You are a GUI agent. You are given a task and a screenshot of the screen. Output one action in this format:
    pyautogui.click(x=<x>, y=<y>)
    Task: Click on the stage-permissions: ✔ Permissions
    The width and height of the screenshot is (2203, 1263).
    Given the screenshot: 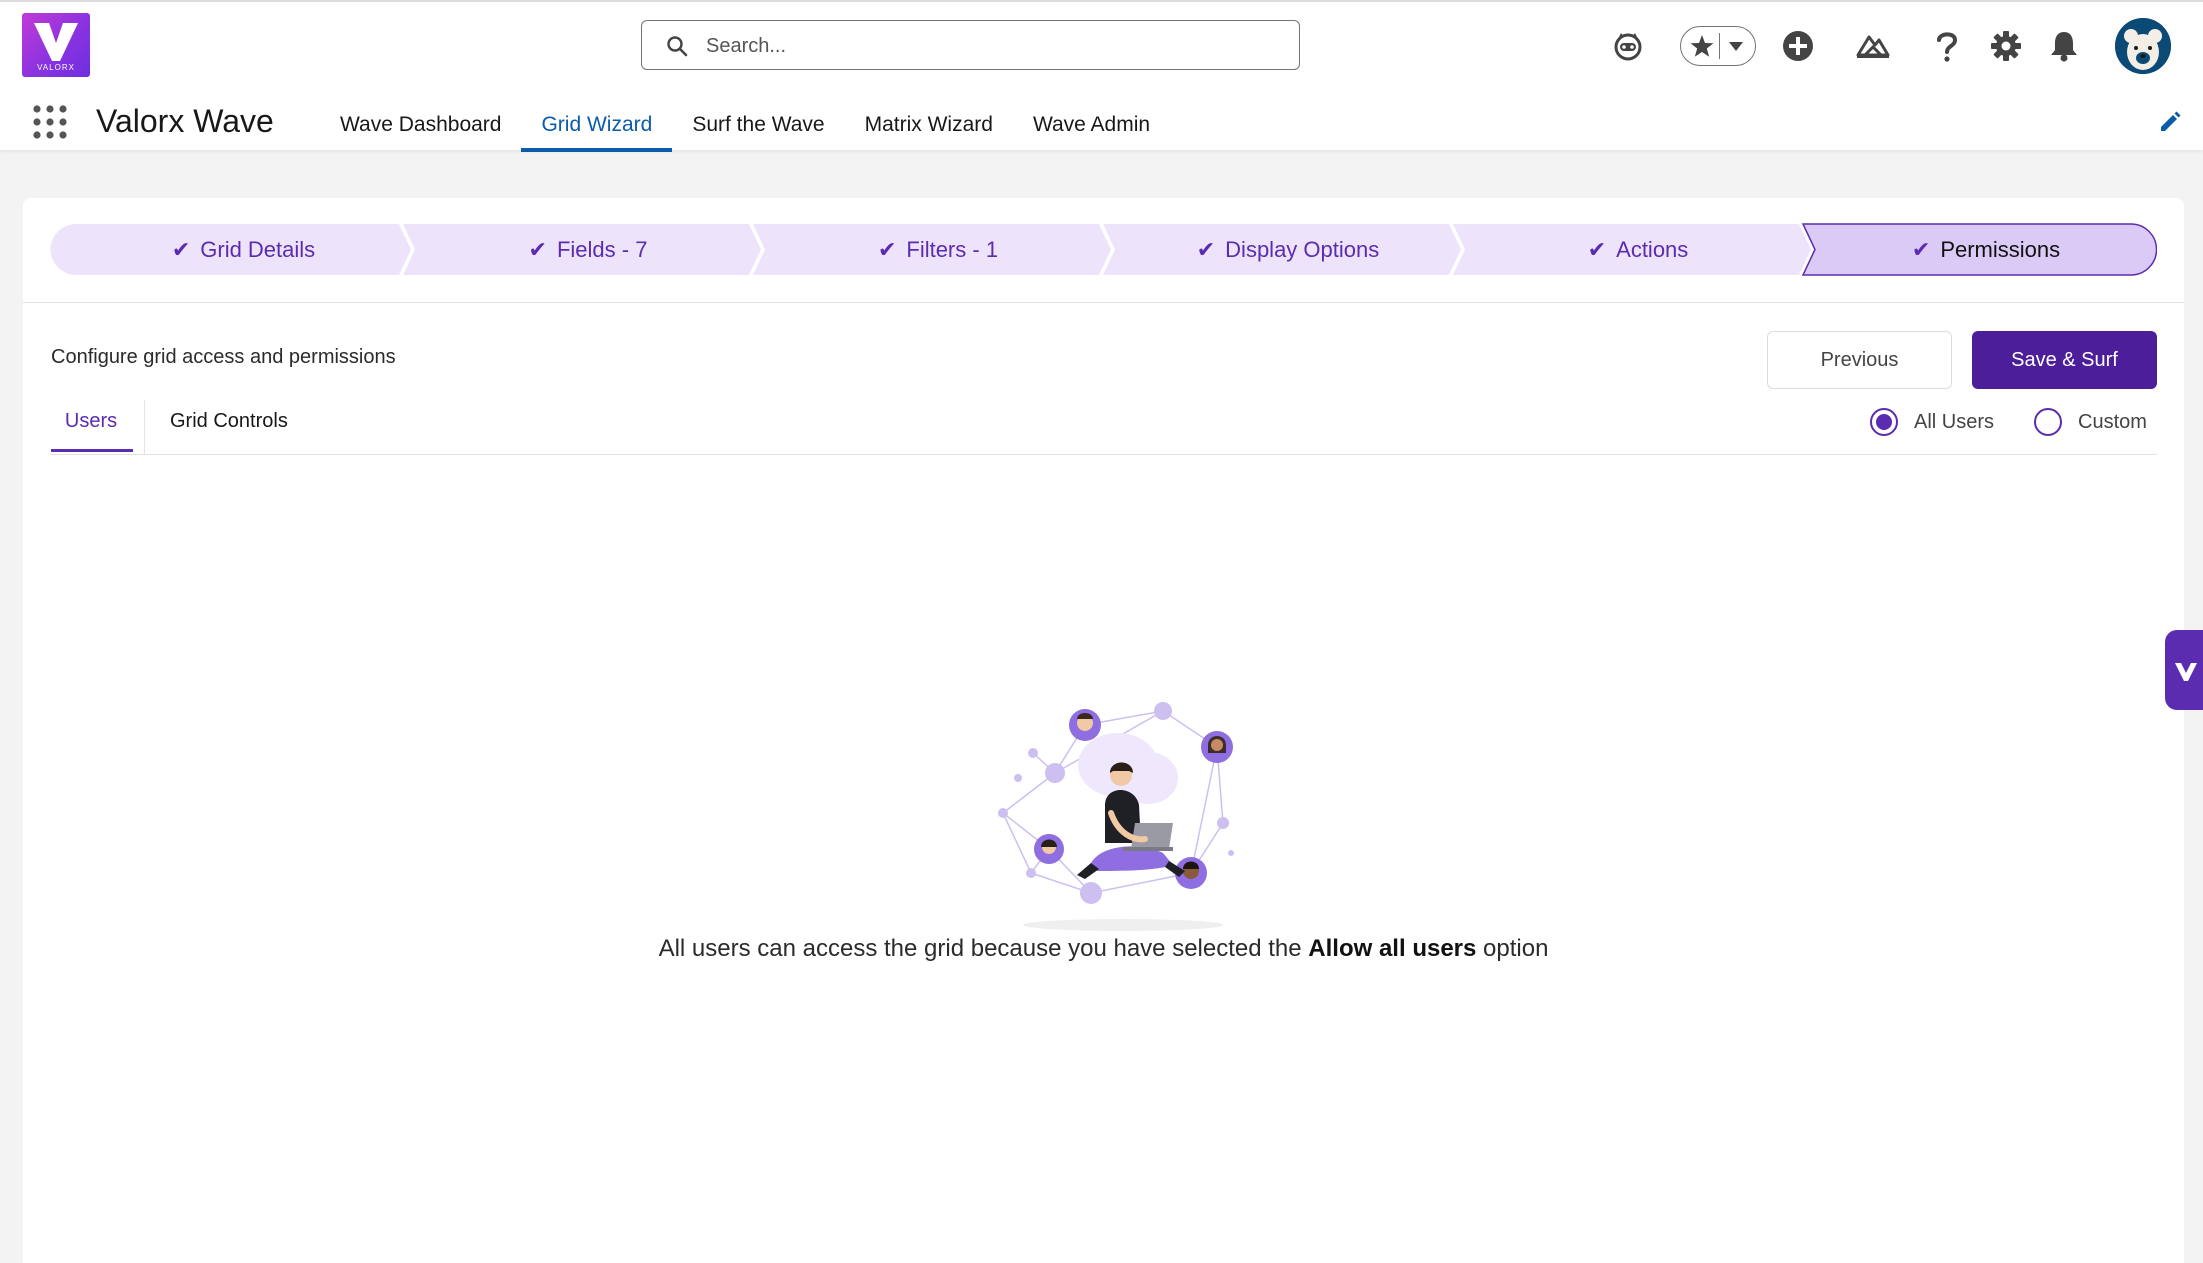 What is the action you would take?
    pyautogui.click(x=1986, y=249)
    